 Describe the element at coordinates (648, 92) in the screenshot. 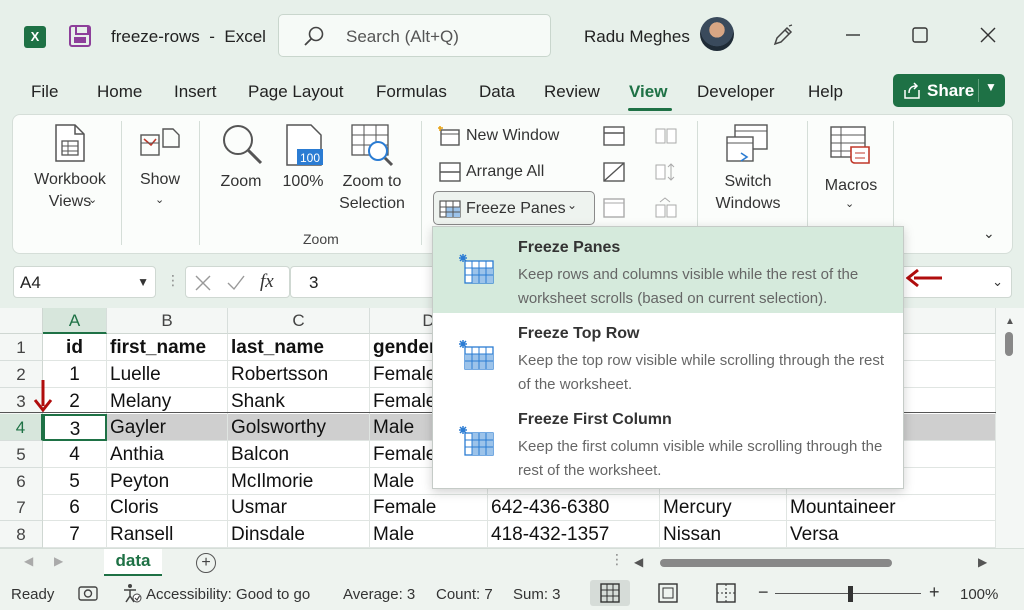

I see `tab-view: View` at that location.